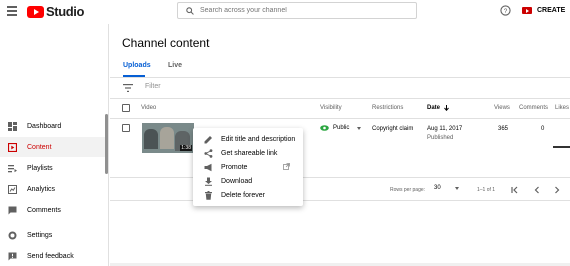 This screenshot has width=570, height=266. Describe the element at coordinates (537, 190) in the screenshot. I see `prev-page-icon` at that location.